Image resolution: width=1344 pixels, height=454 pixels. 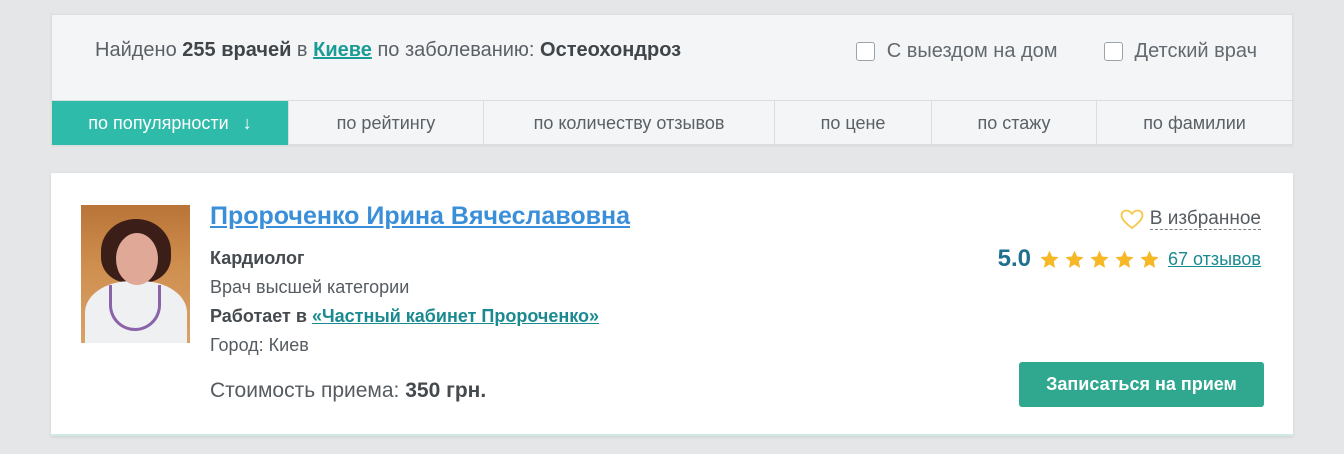 I want to click on filter-checkboxes: С выездом на дом Детский врач, so click(x=1056, y=51).